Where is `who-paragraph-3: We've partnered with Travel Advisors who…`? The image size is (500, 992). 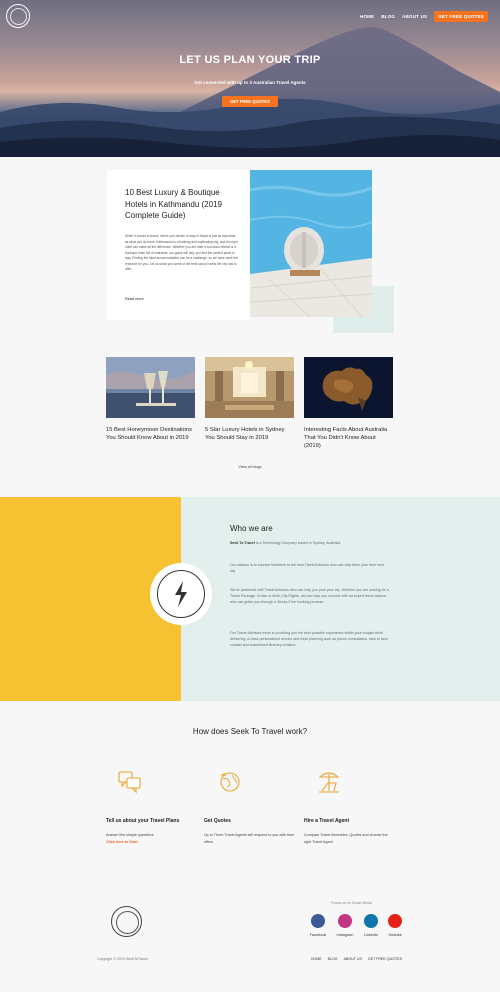
who-paragraph-3: We've partnered with Travel Advisors who… is located at coordinates (309, 596).